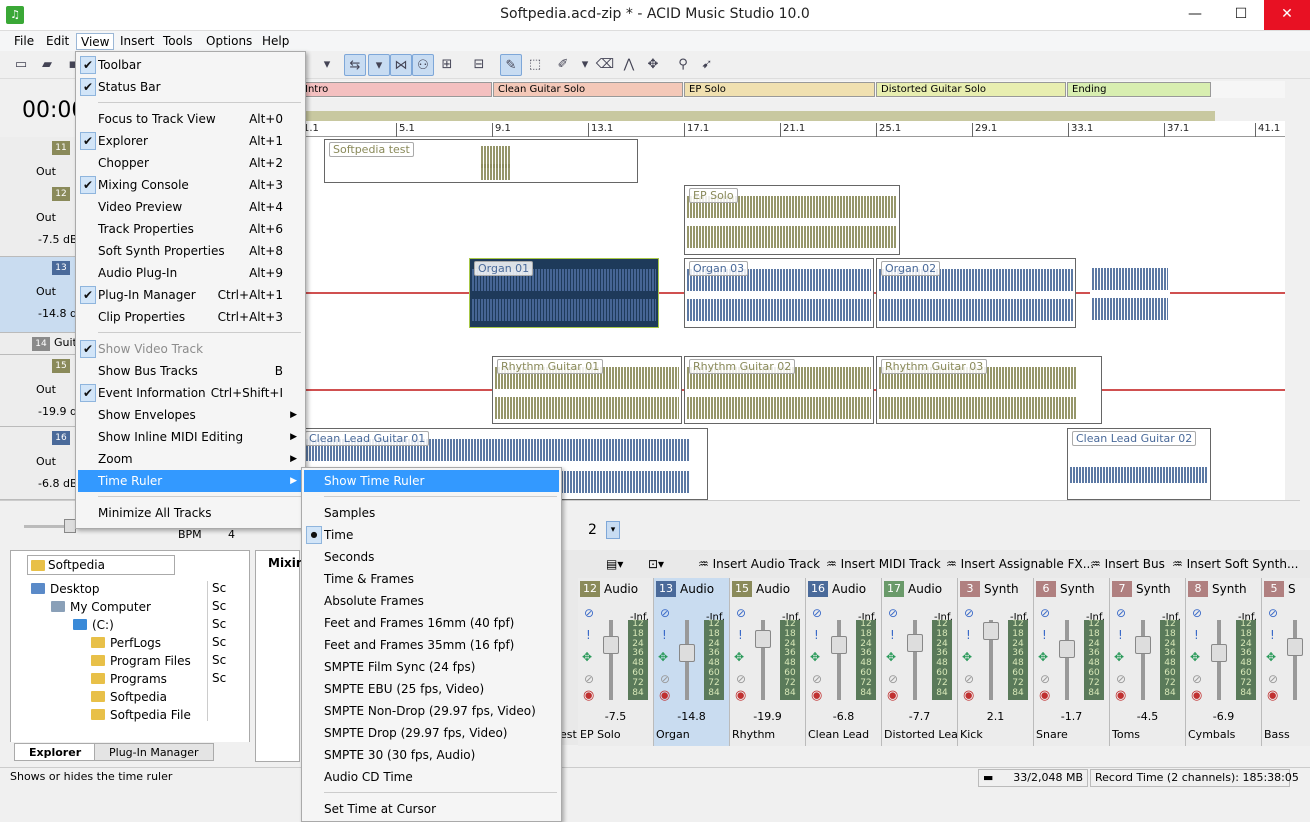 The height and width of the screenshot is (822, 1310). What do you see at coordinates (126, 643) in the screenshot?
I see `tree-item: PerfLogs` at bounding box center [126, 643].